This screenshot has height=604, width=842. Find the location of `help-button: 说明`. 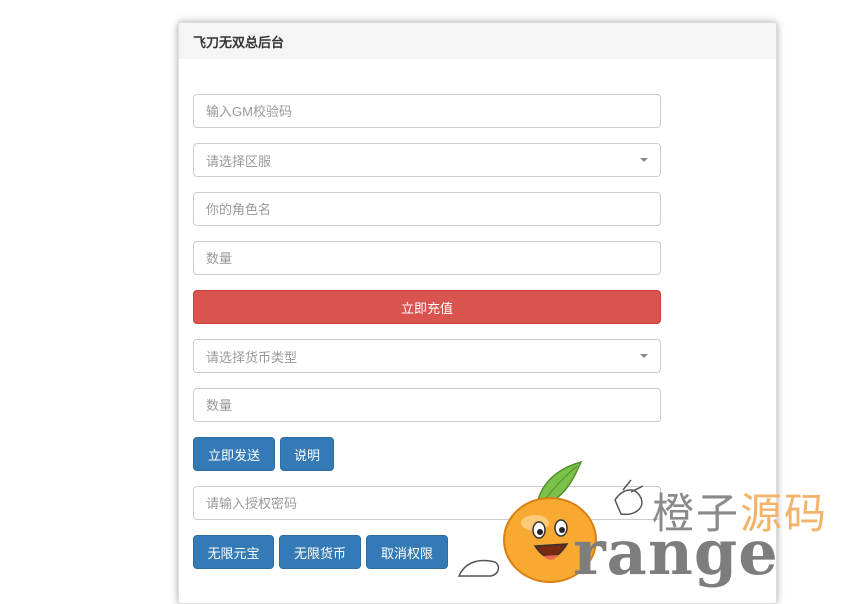

help-button: 说明 is located at coordinates (307, 454).